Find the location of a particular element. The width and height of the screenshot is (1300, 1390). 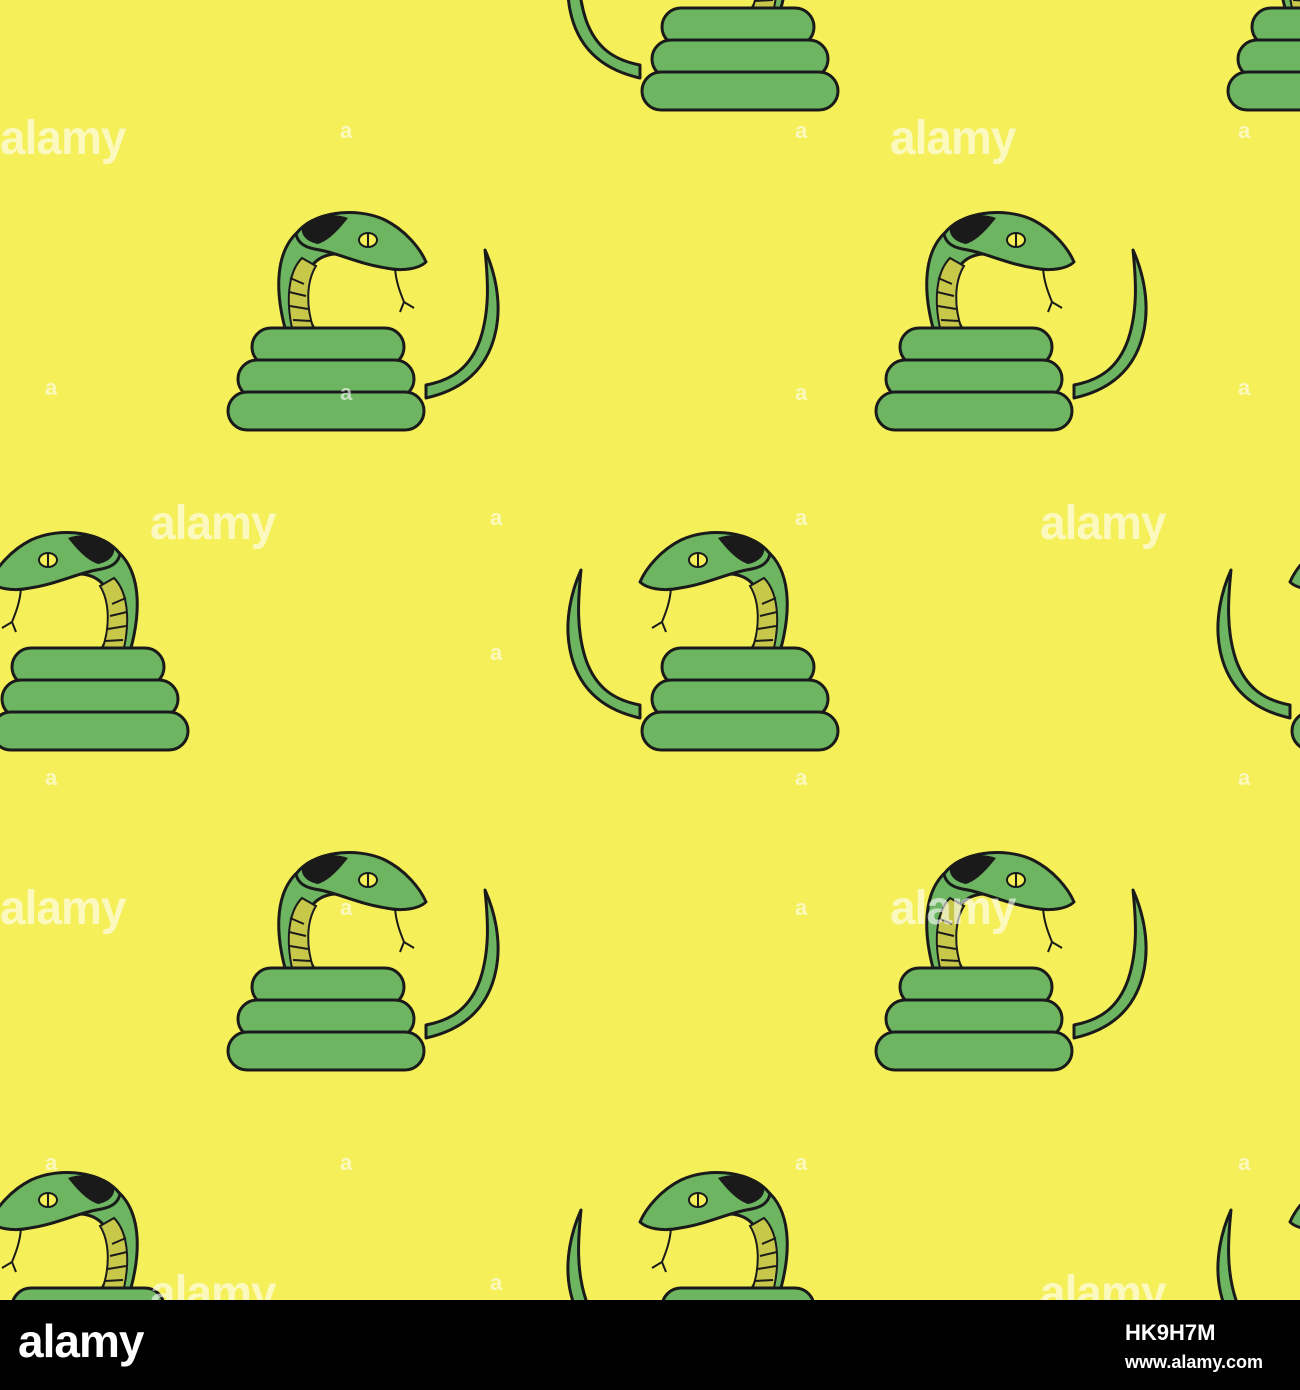

stock-footer-bar: alamy HK9H7M www.alamy.com is located at coordinates (650, 1345).